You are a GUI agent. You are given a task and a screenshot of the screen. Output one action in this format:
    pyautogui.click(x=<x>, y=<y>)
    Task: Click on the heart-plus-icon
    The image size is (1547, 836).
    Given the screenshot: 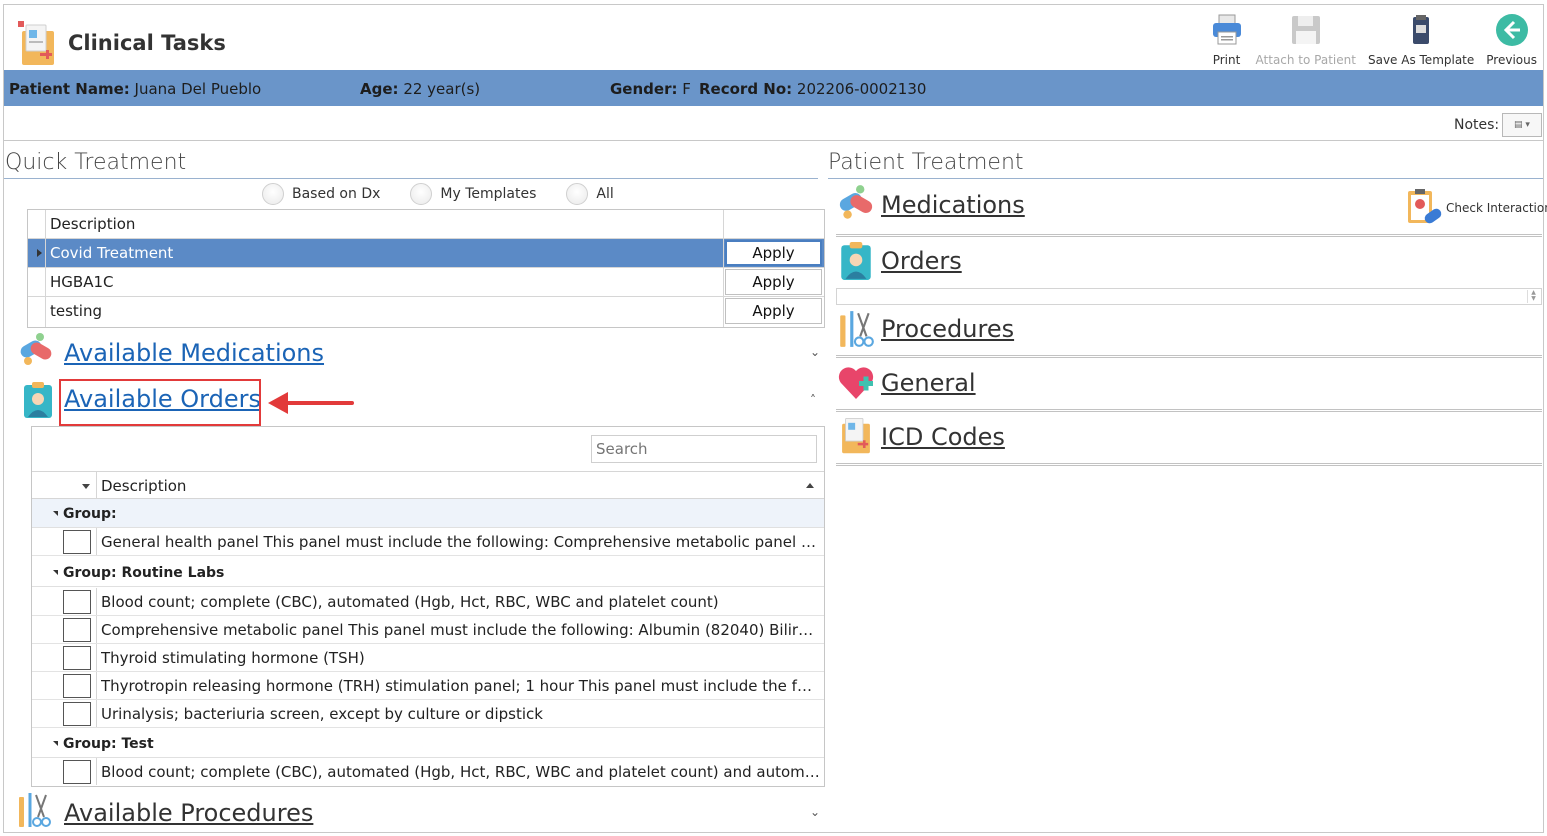 What is the action you would take?
    pyautogui.click(x=856, y=383)
    